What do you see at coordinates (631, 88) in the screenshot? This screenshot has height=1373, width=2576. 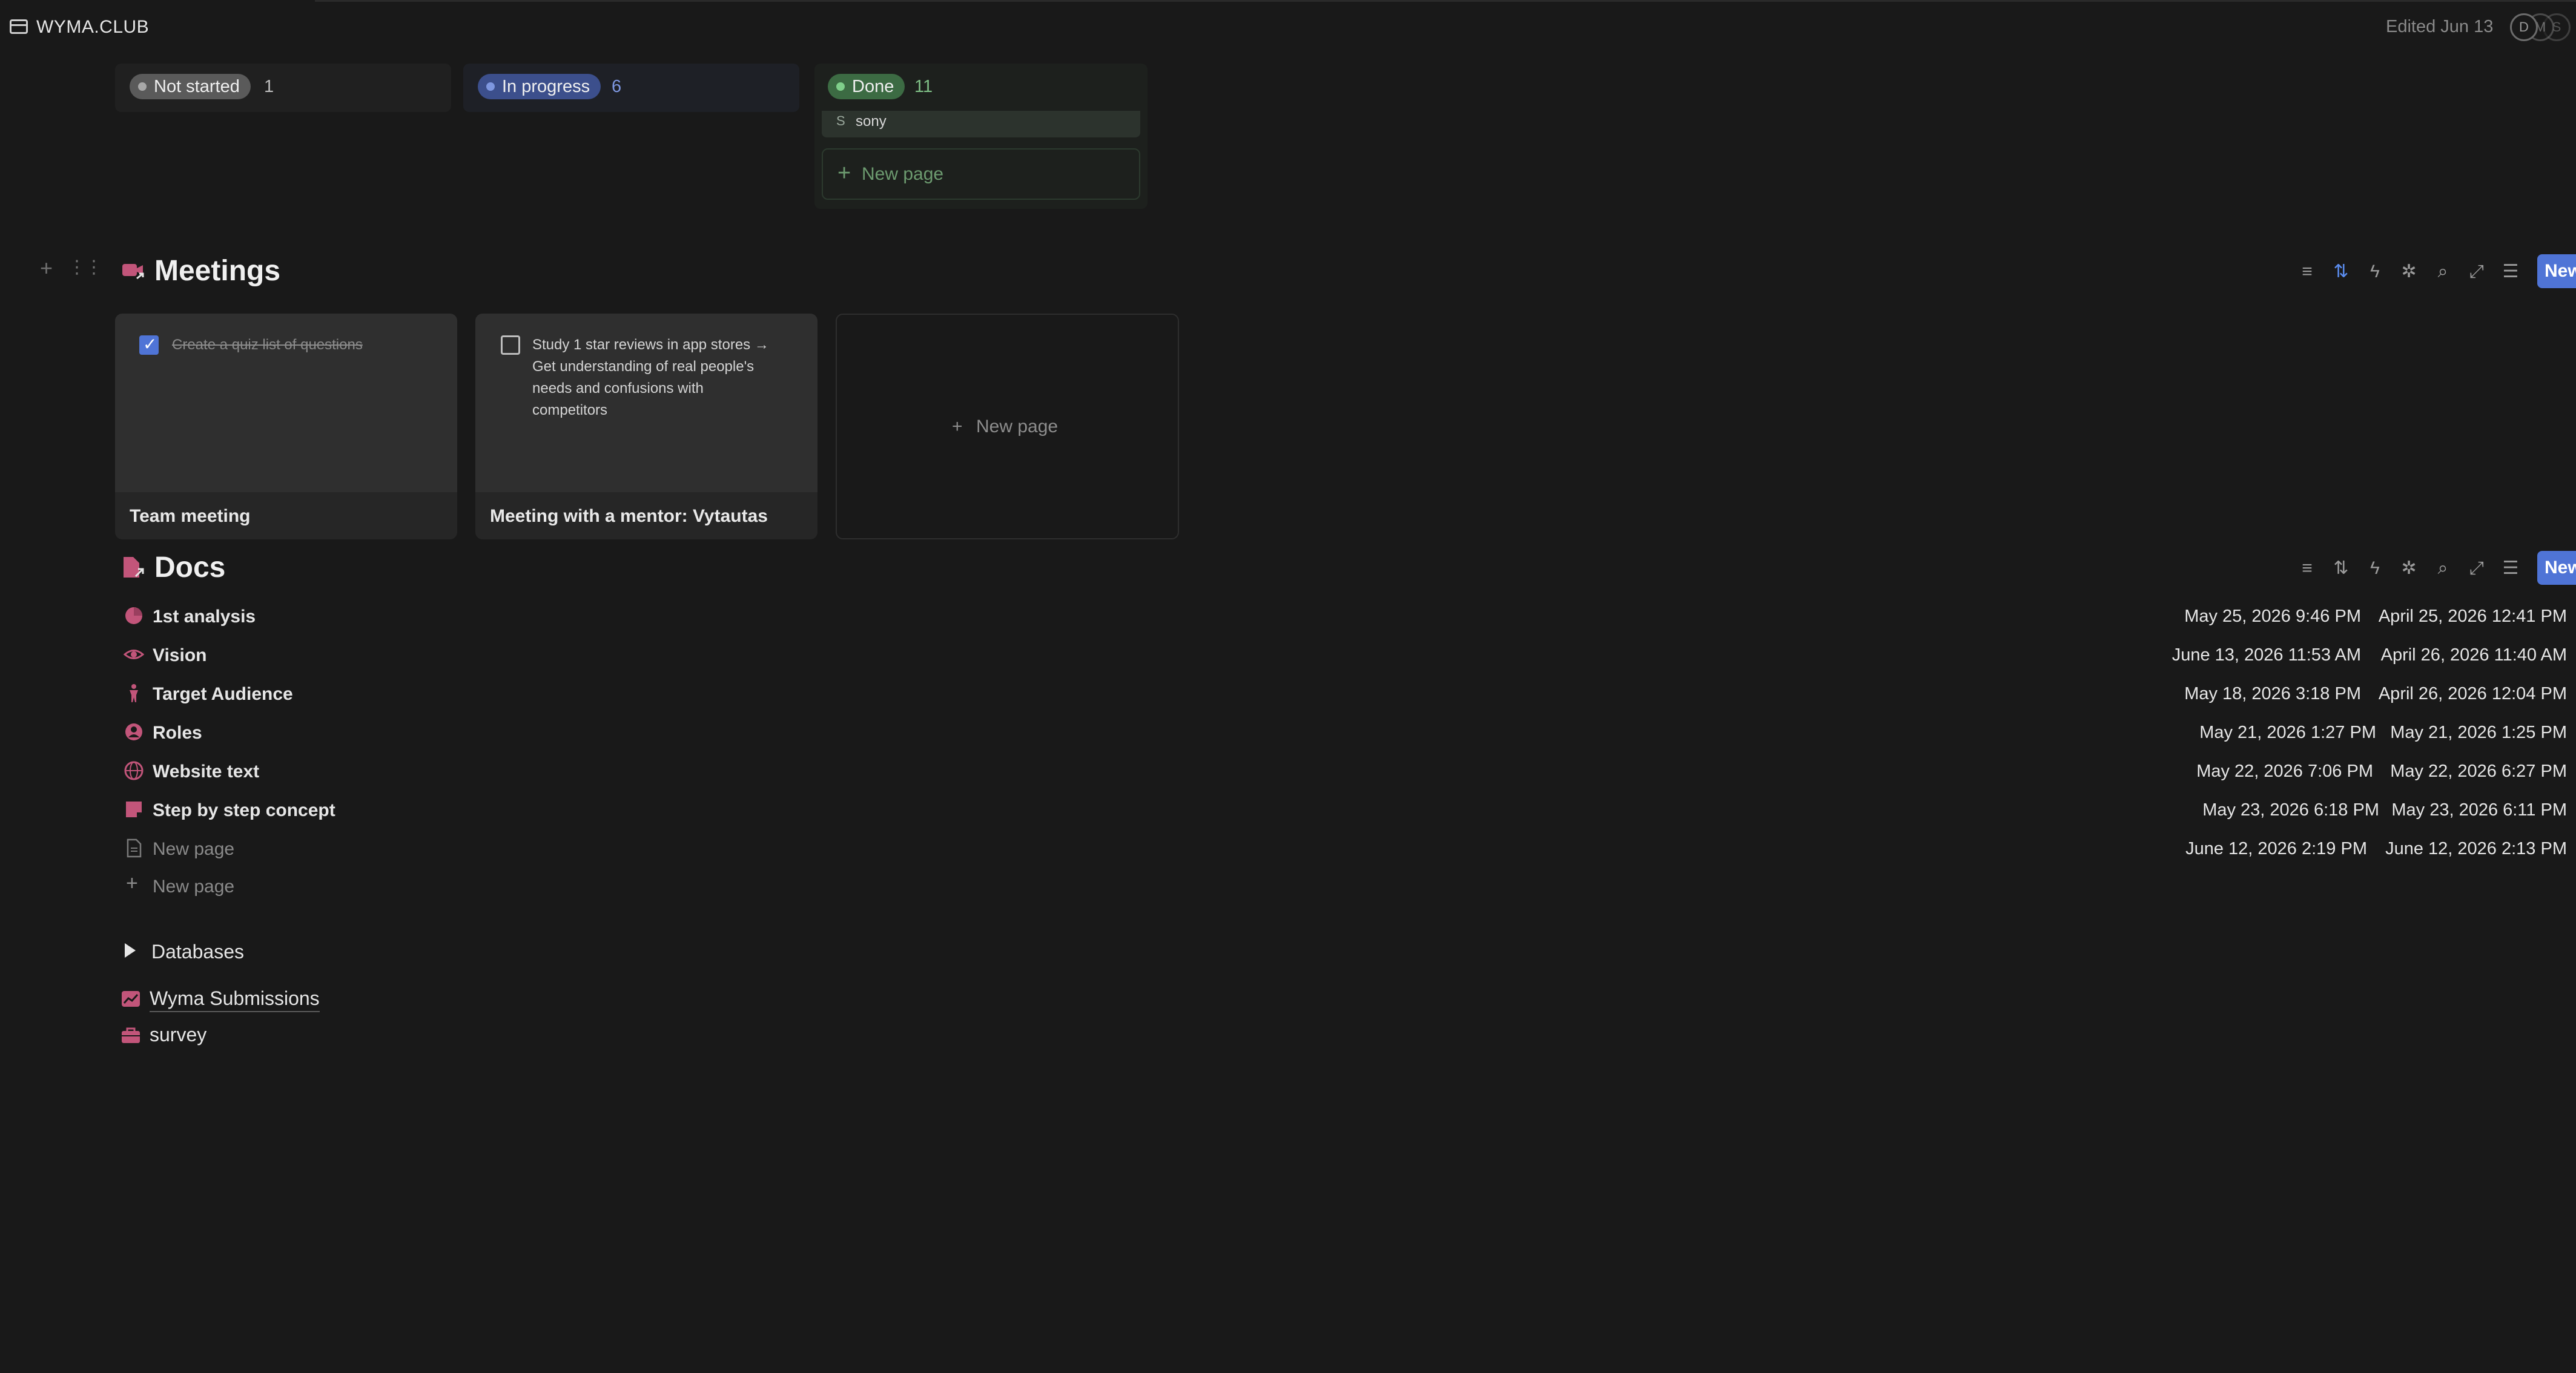 I see `board-column-in-progress: In progress 6` at bounding box center [631, 88].